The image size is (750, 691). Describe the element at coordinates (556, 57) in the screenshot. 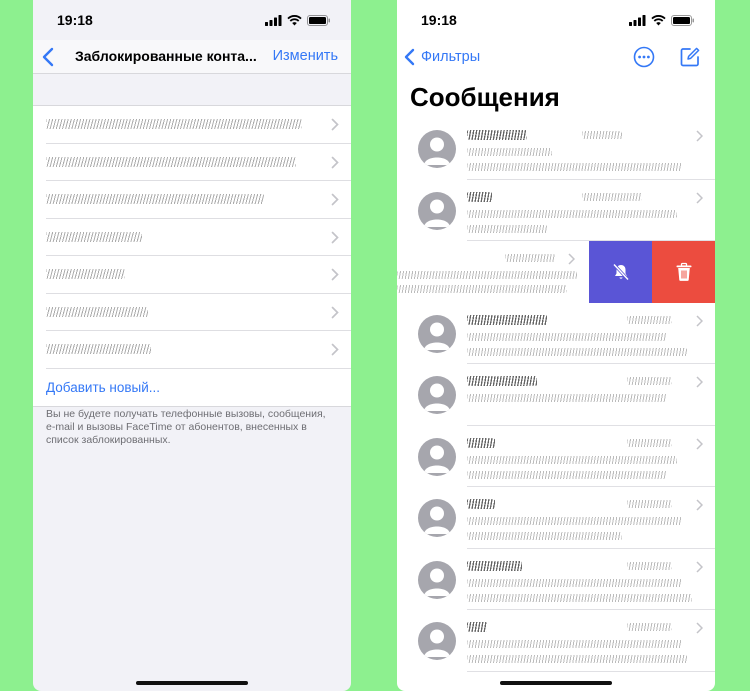

I see `navigation-bar: Фильтры` at that location.